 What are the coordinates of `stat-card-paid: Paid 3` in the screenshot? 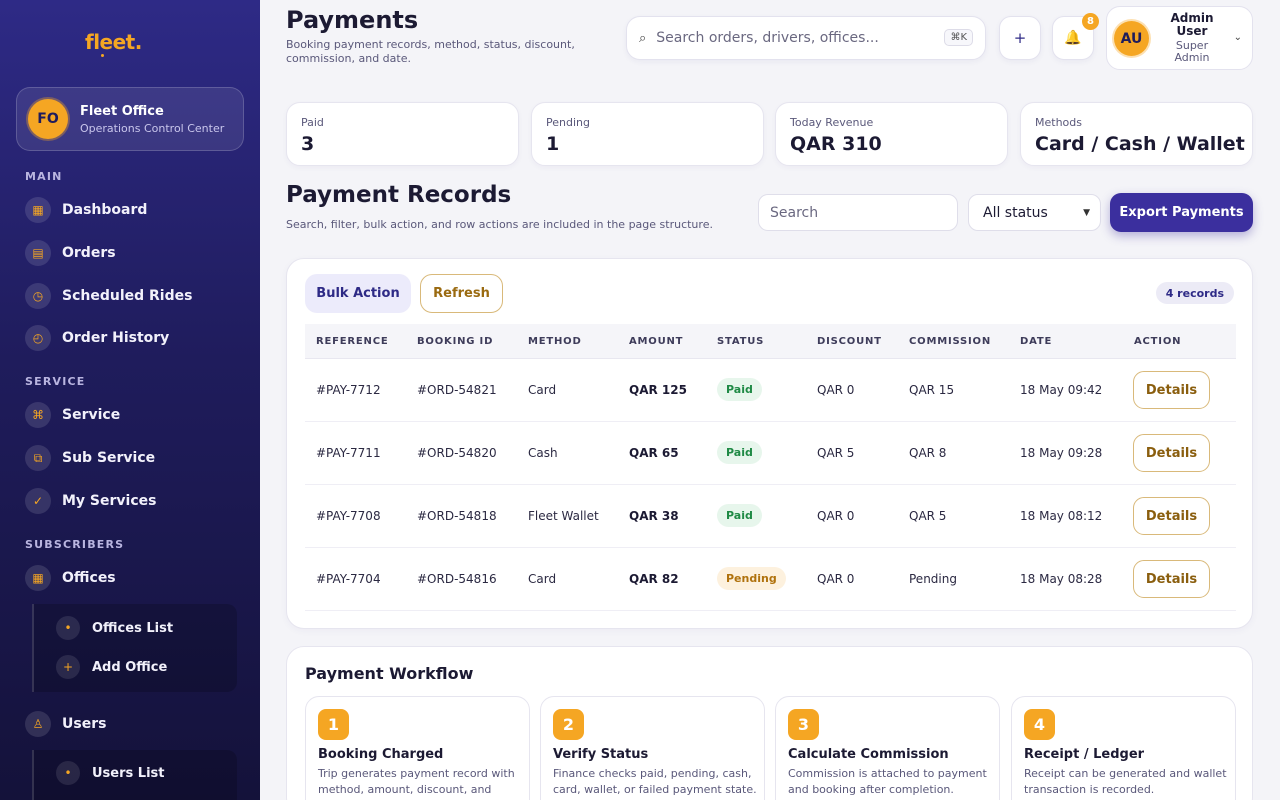 It's located at (402, 134).